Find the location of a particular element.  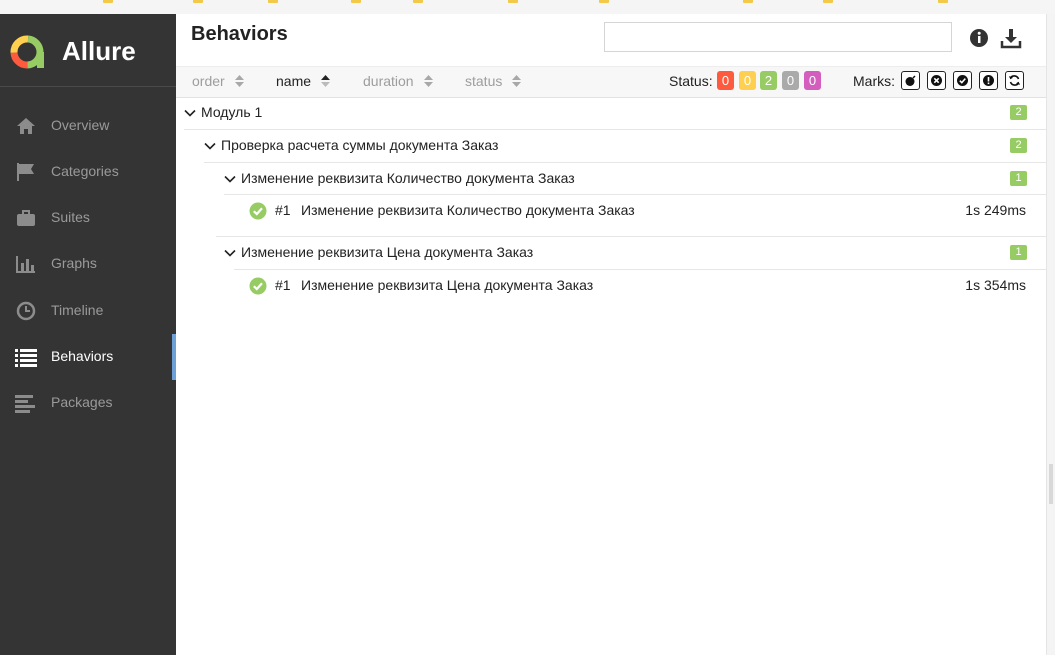

info-icon is located at coordinates (979, 38).